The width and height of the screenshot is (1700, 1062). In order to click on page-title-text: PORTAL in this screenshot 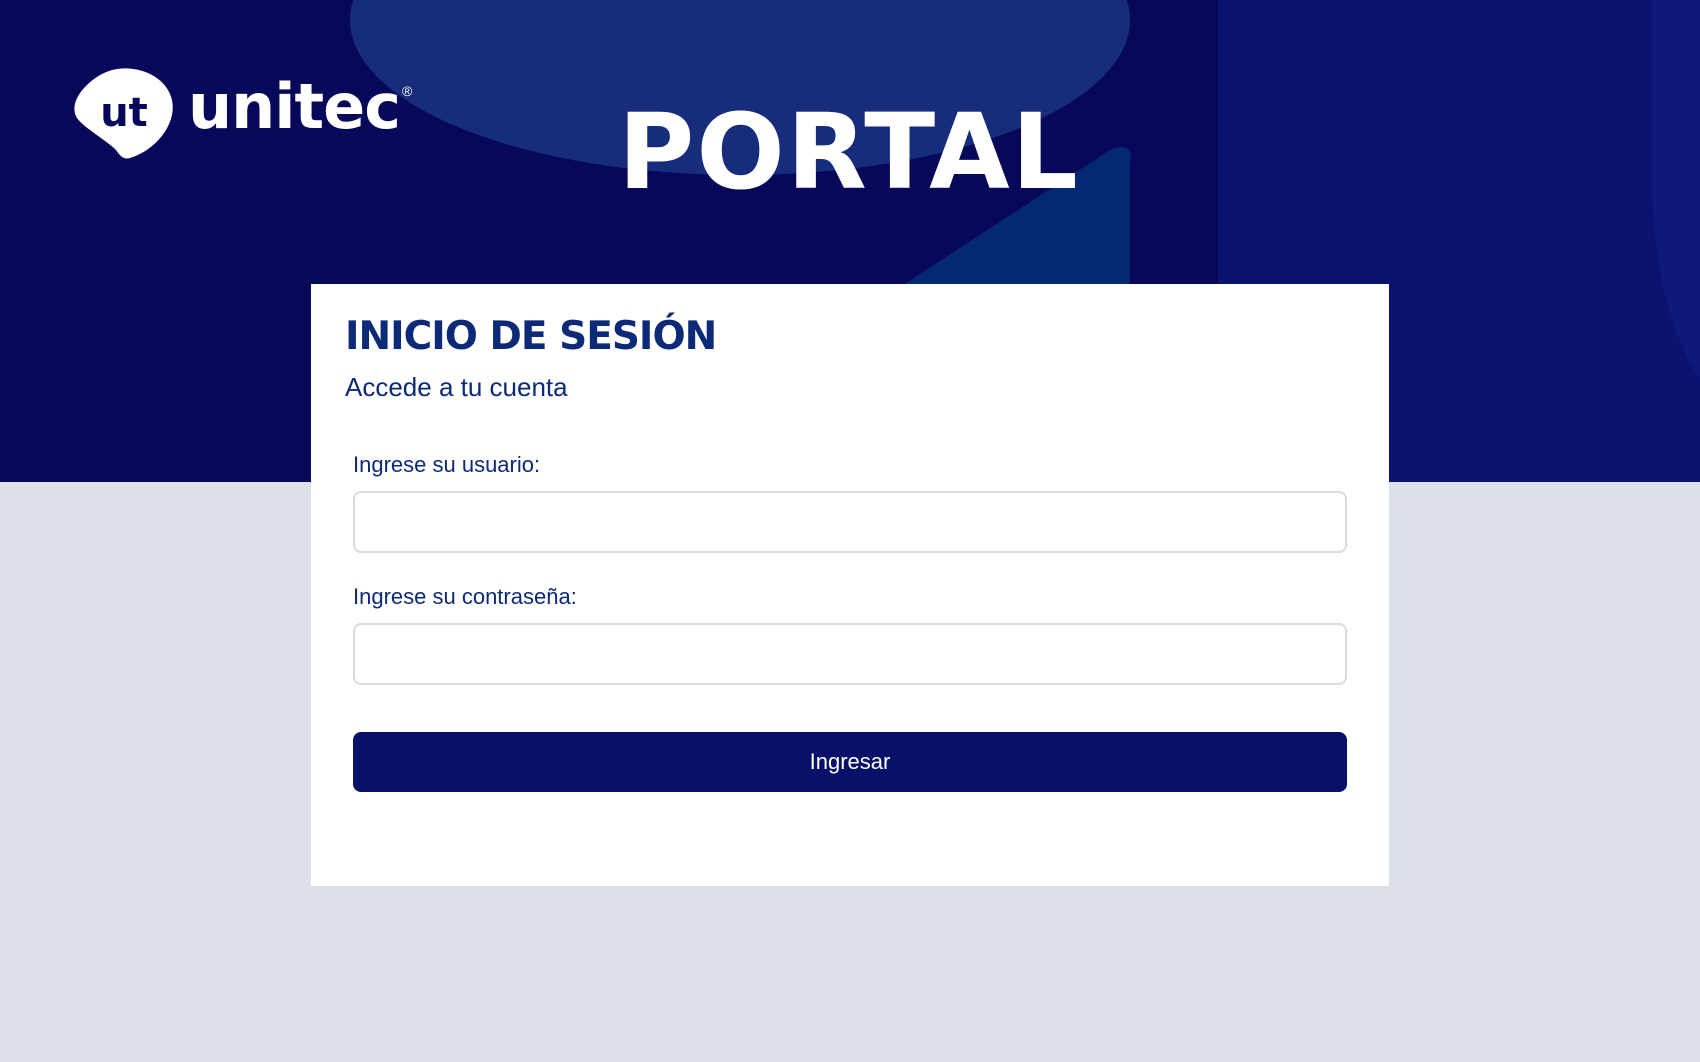, I will do `click(849, 152)`.